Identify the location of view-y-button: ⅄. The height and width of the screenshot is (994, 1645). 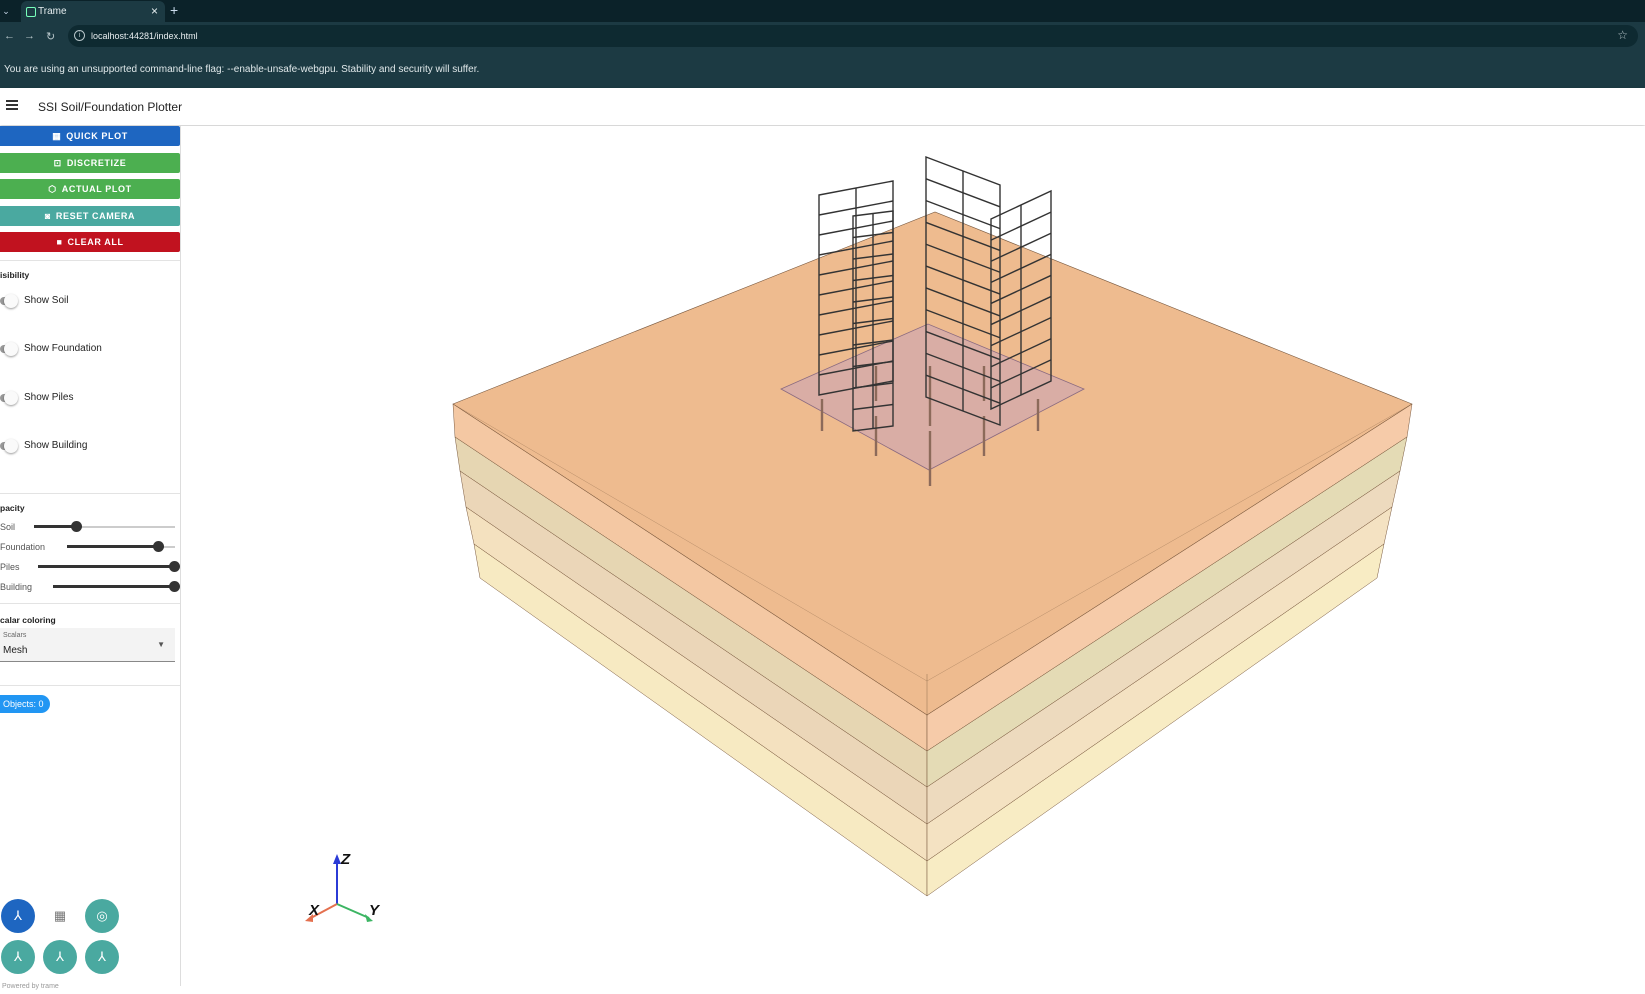
(60, 957).